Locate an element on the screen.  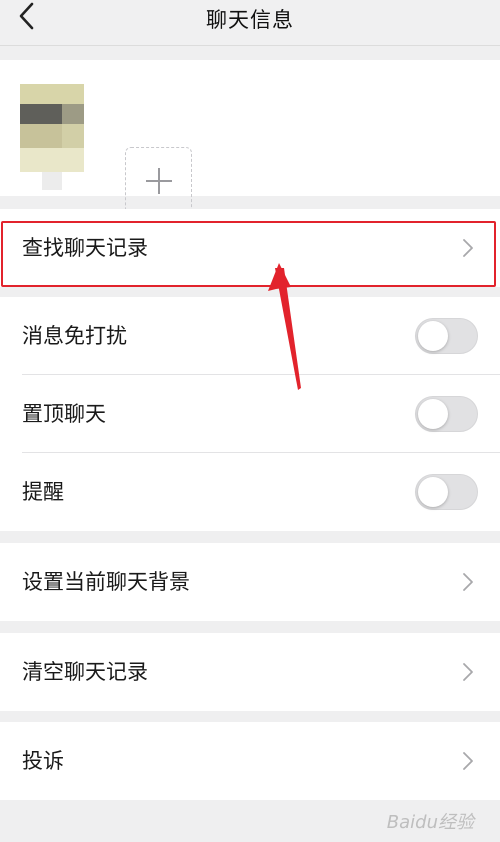
remind-toggle is located at coordinates (446, 492).